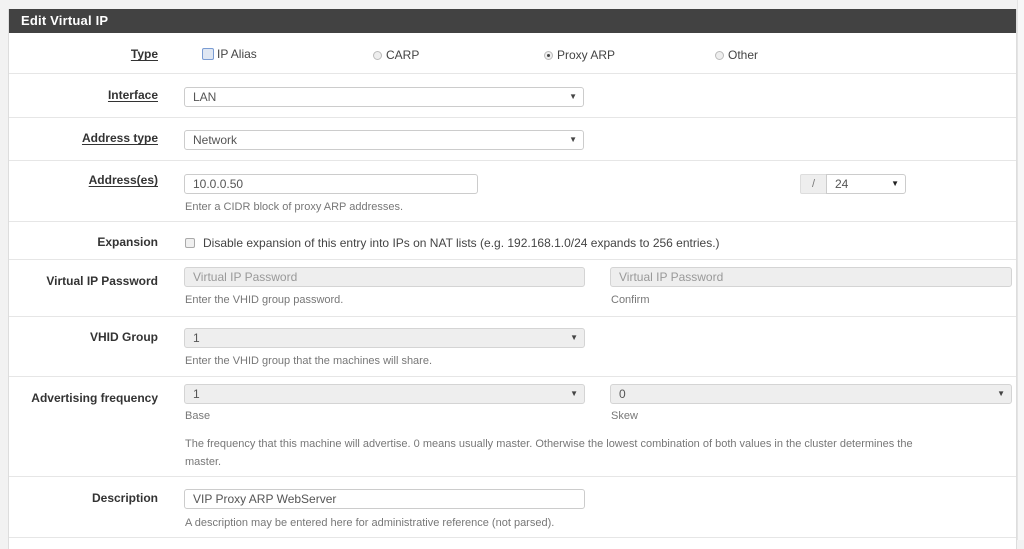 The image size is (1024, 549). Describe the element at coordinates (743, 55) in the screenshot. I see `other-label: Other` at that location.